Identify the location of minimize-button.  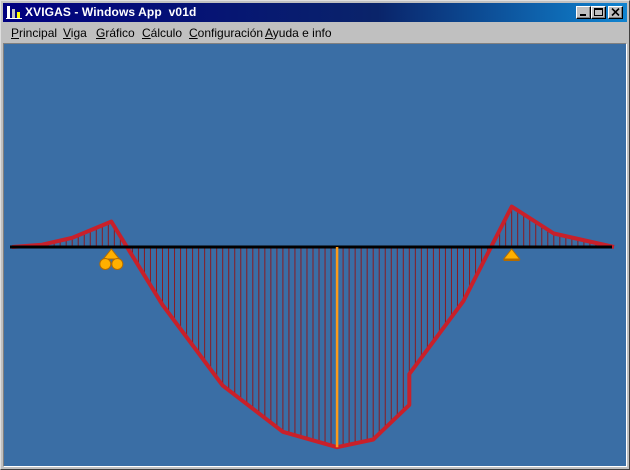
(583, 12).